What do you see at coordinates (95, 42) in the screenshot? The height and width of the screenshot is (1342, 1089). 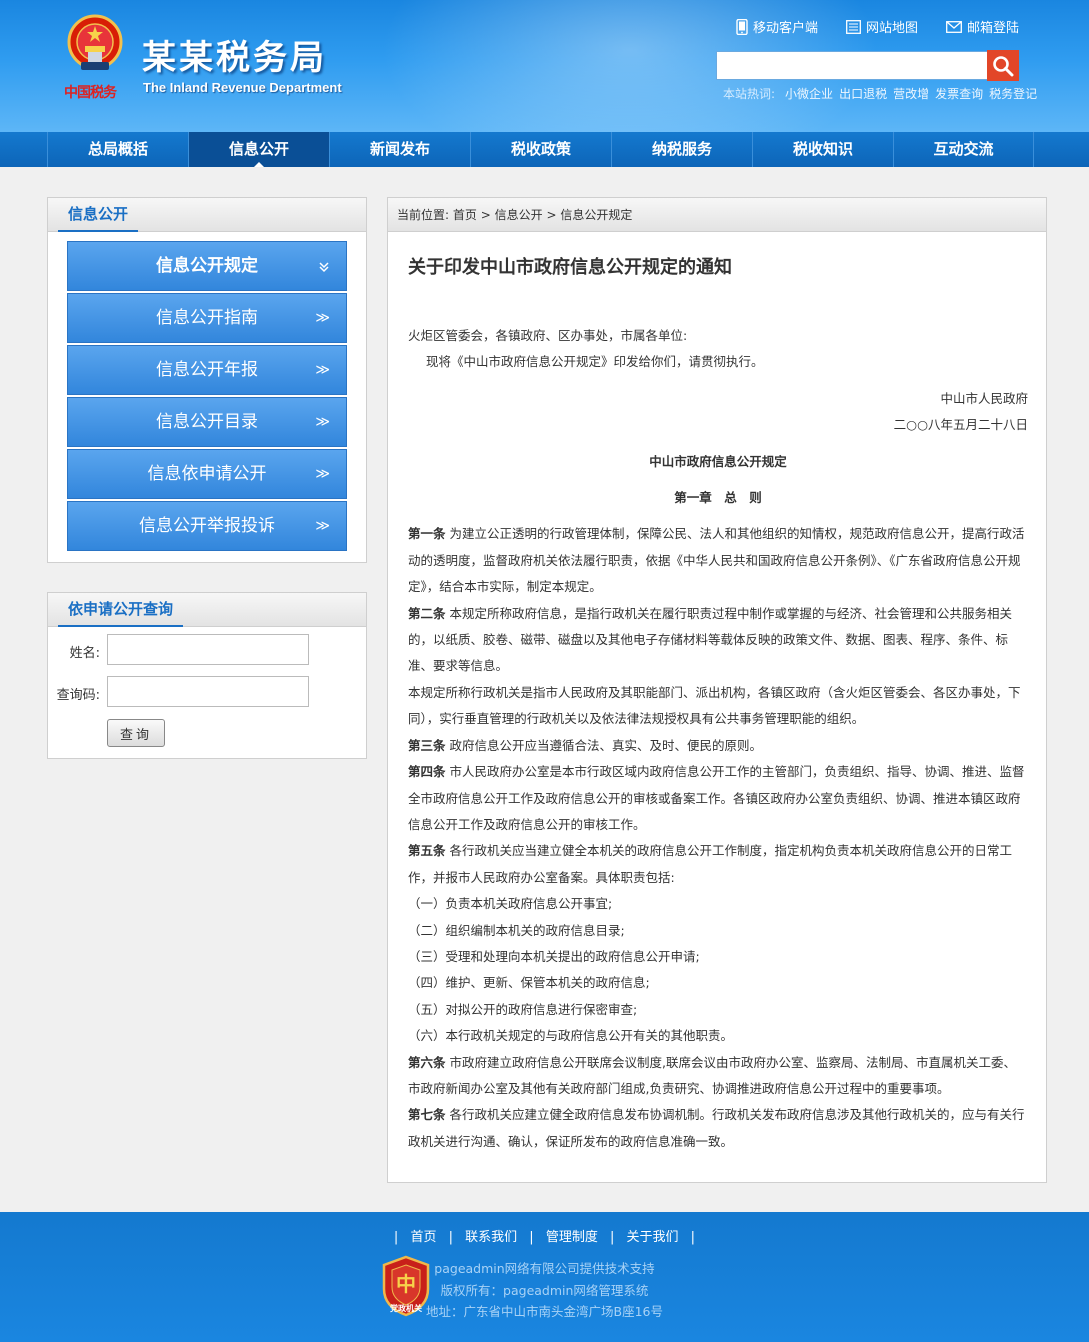 I see `national-emblem-icon` at bounding box center [95, 42].